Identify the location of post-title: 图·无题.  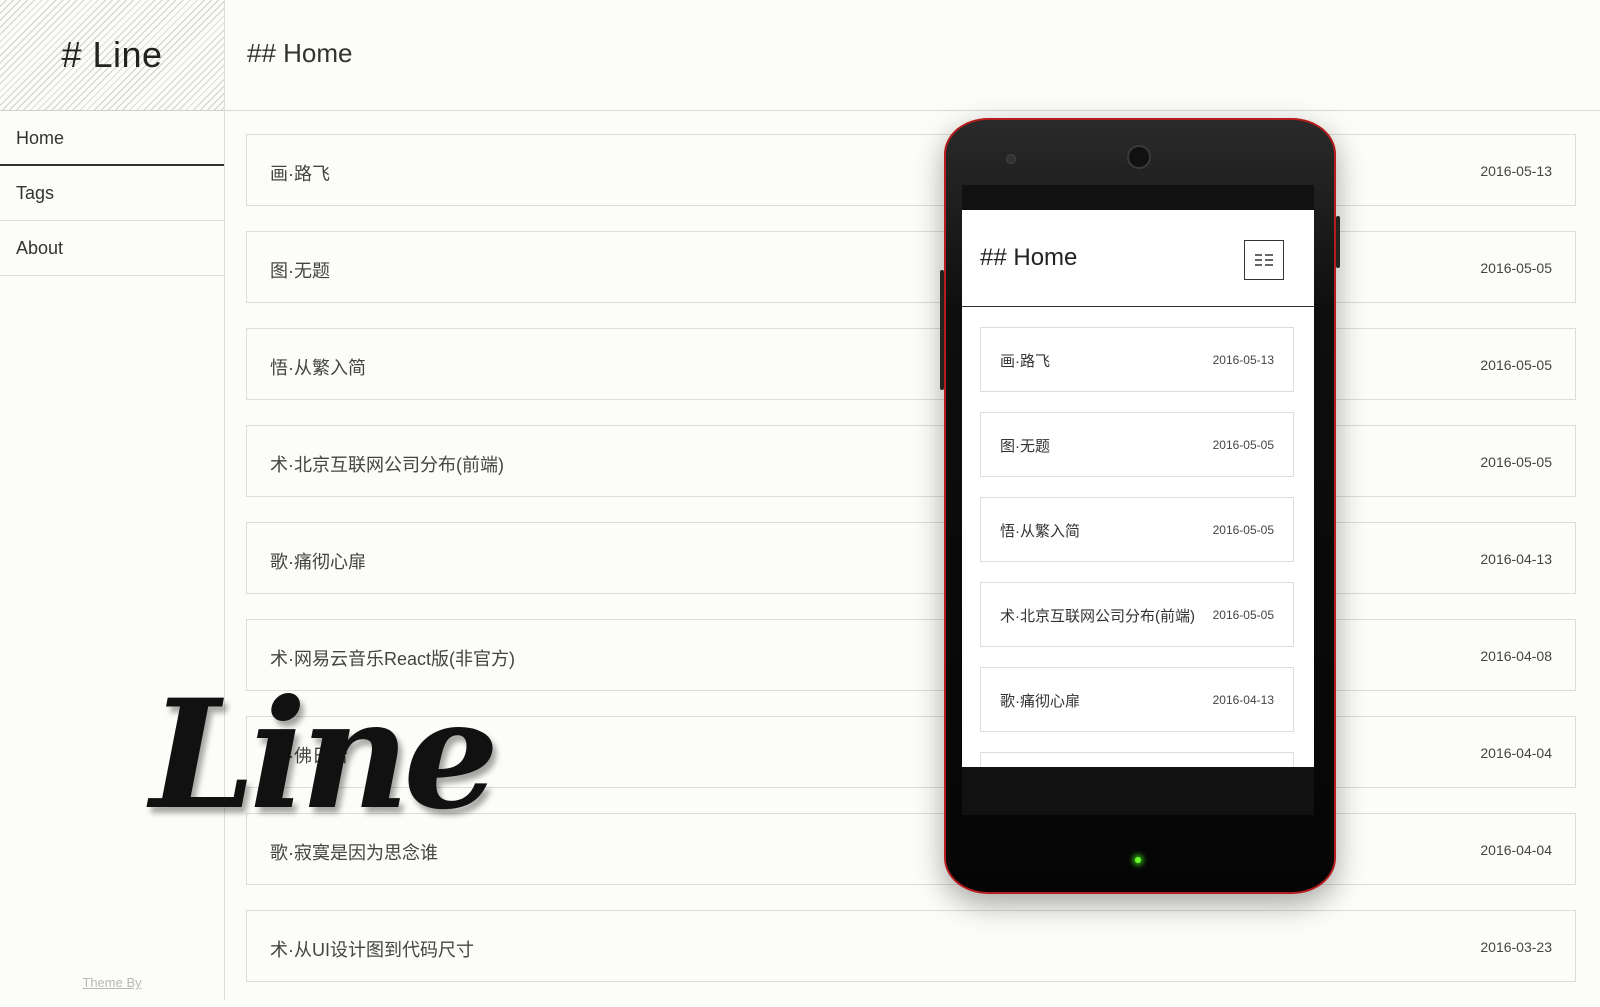
(300, 271).